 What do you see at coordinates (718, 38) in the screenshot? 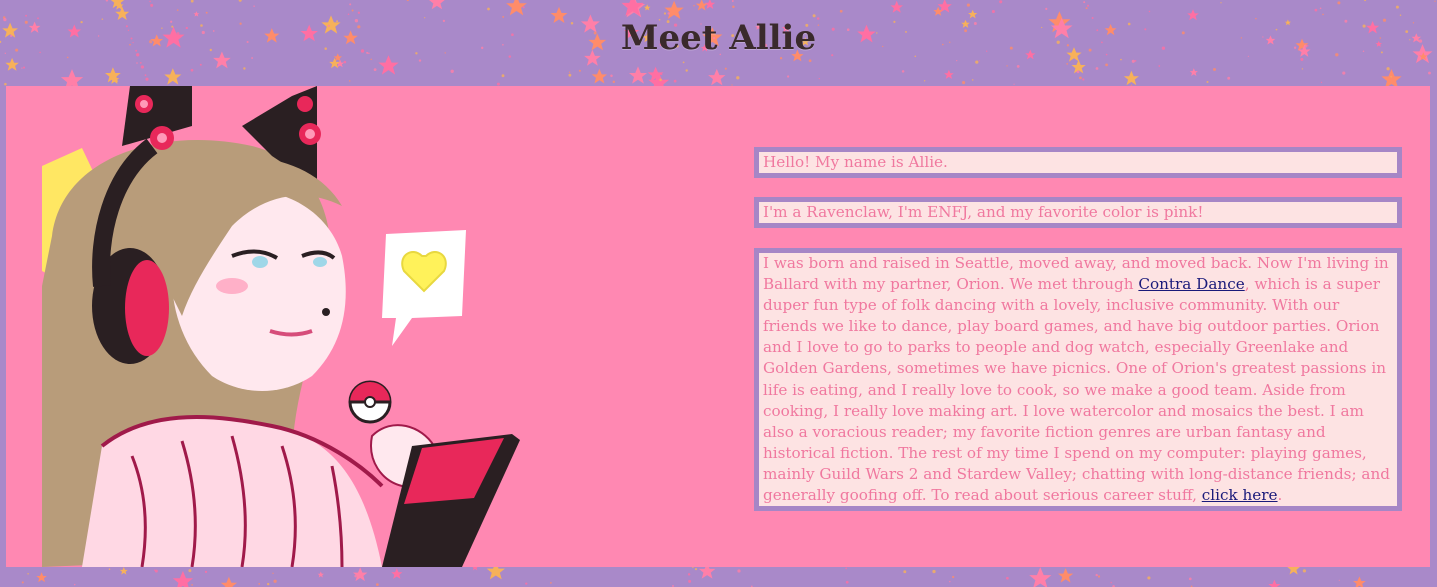
I see `page-title: Meet Allie` at bounding box center [718, 38].